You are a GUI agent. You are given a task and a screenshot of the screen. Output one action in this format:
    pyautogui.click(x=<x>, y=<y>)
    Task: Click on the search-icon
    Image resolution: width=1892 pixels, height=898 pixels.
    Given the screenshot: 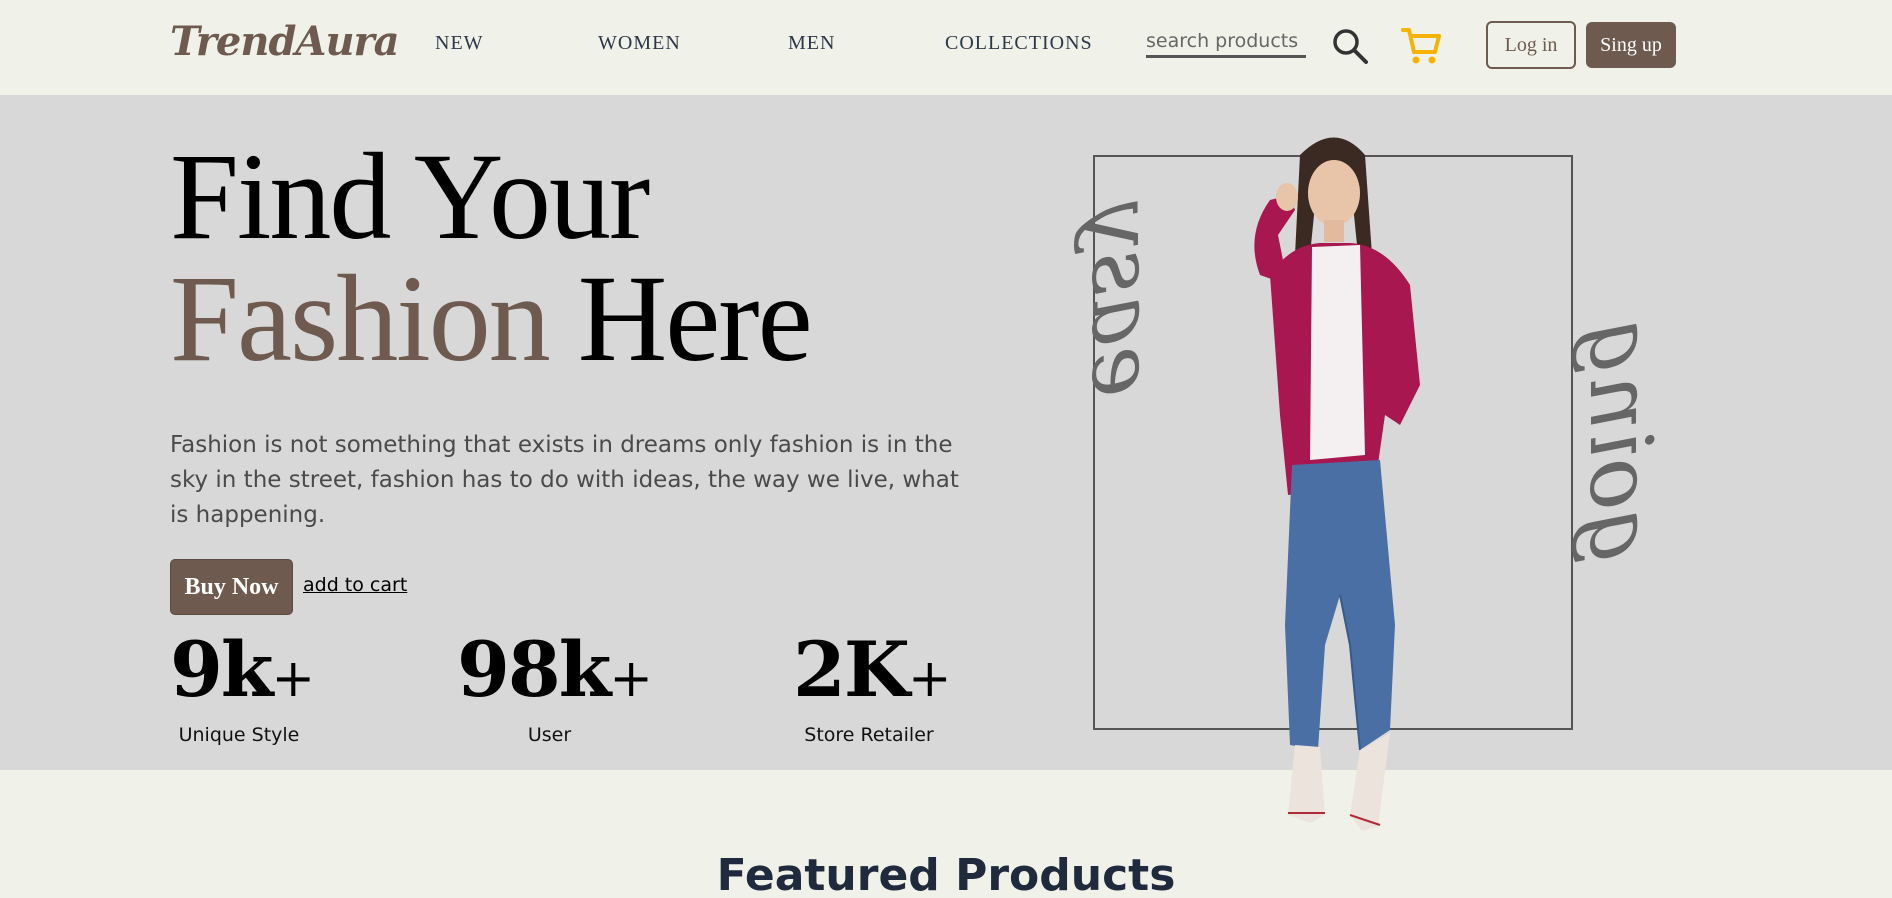 What is the action you would take?
    pyautogui.click(x=1350, y=46)
    